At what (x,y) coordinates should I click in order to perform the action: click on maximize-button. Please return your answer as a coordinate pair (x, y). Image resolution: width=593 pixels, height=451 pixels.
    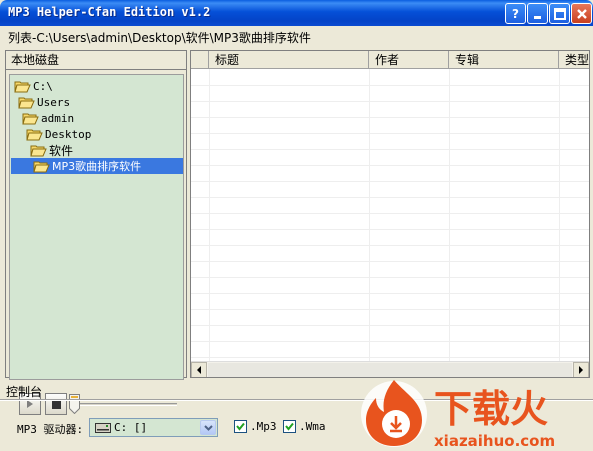
    Looking at the image, I should click on (559, 13).